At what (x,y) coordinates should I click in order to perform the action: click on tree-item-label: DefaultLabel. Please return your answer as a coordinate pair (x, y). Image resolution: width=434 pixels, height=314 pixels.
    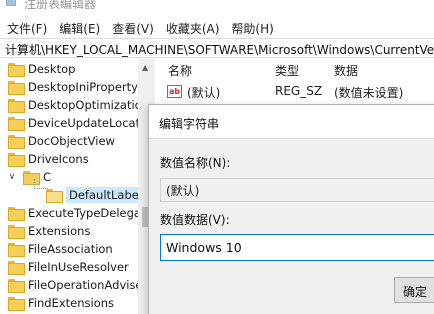
    Looking at the image, I should click on (106, 195).